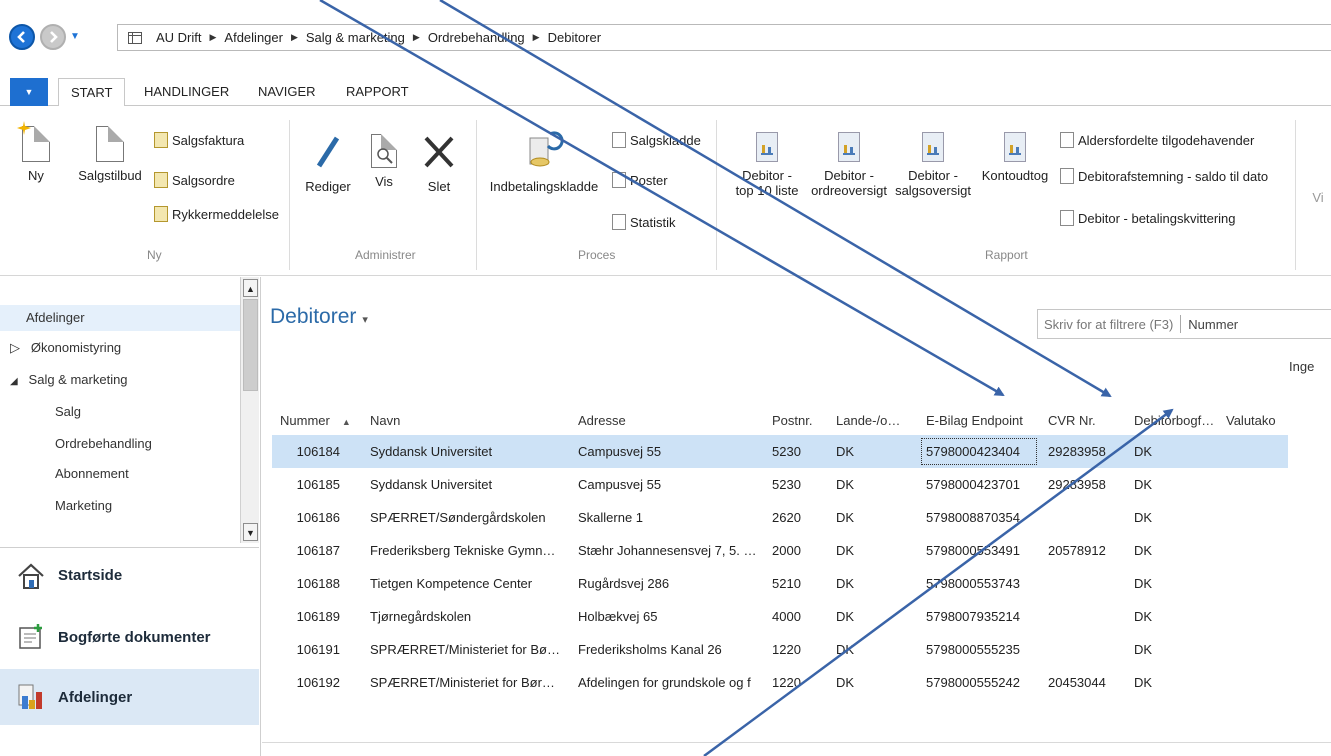 This screenshot has height=756, width=1331. What do you see at coordinates (1083, 420) in the screenshot?
I see `column-header: CVR Nr.` at bounding box center [1083, 420].